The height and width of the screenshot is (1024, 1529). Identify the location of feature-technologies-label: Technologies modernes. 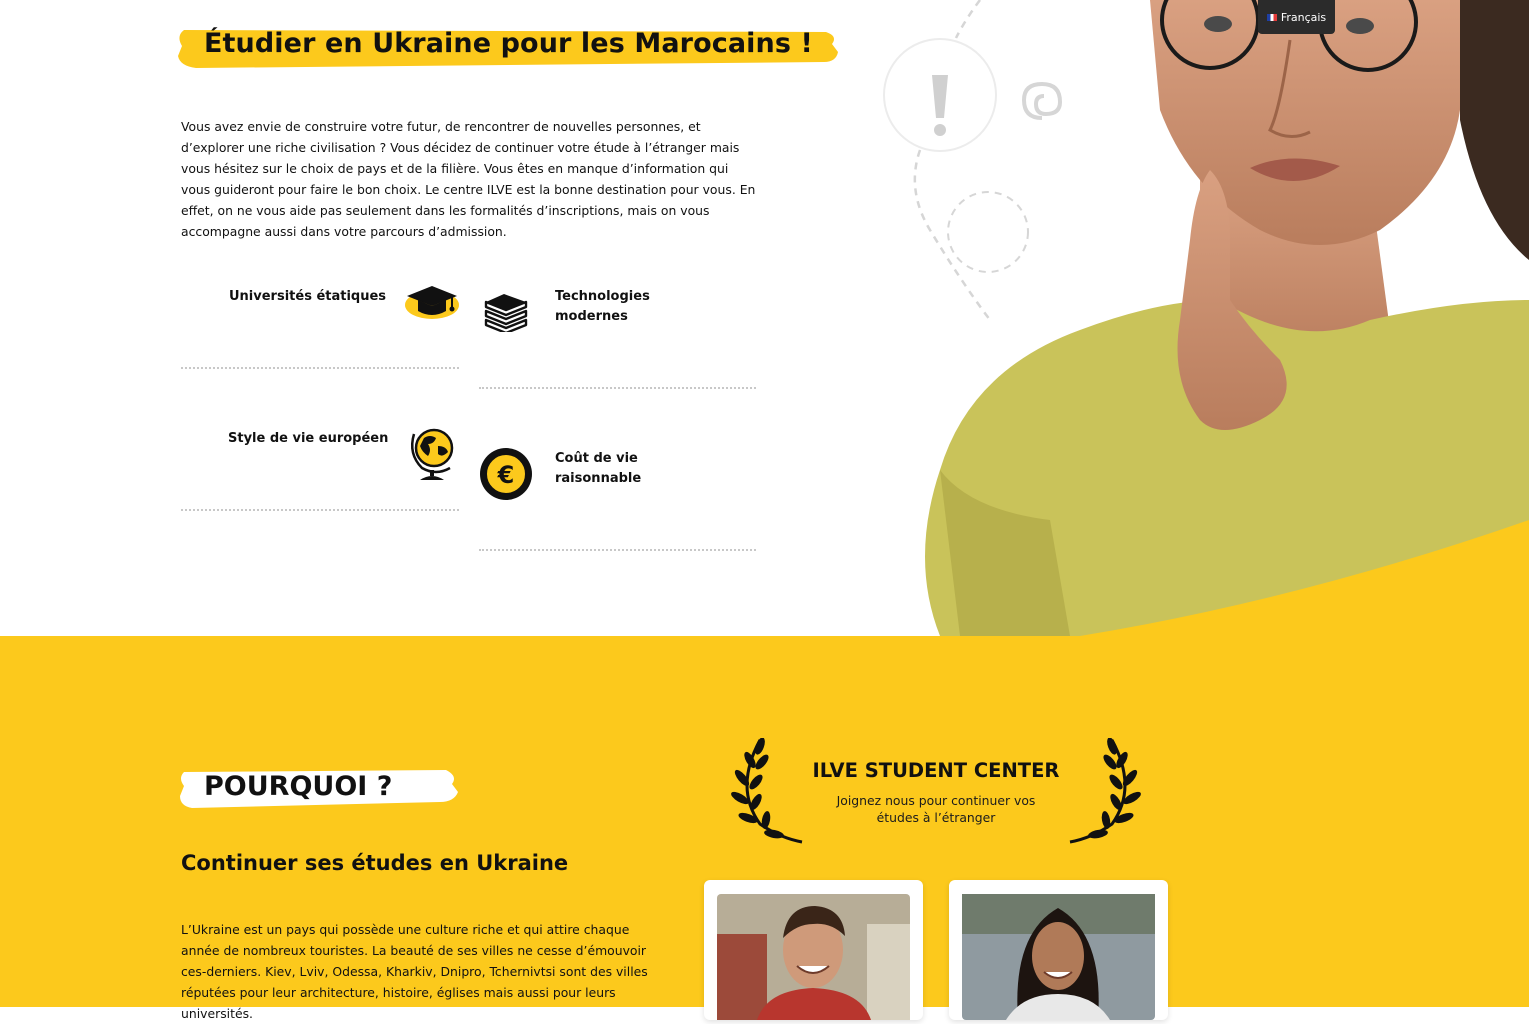
(602, 306).